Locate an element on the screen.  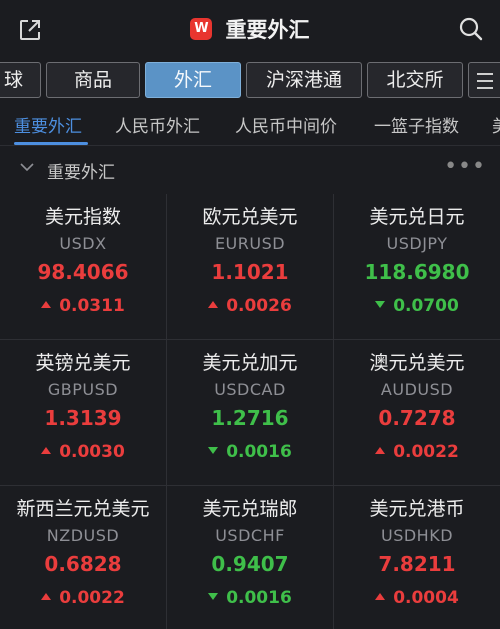
sub-tabs: 重要外汇 人民币外汇 人民币中间价 一篮子指数 美 is located at coordinates (250, 123).